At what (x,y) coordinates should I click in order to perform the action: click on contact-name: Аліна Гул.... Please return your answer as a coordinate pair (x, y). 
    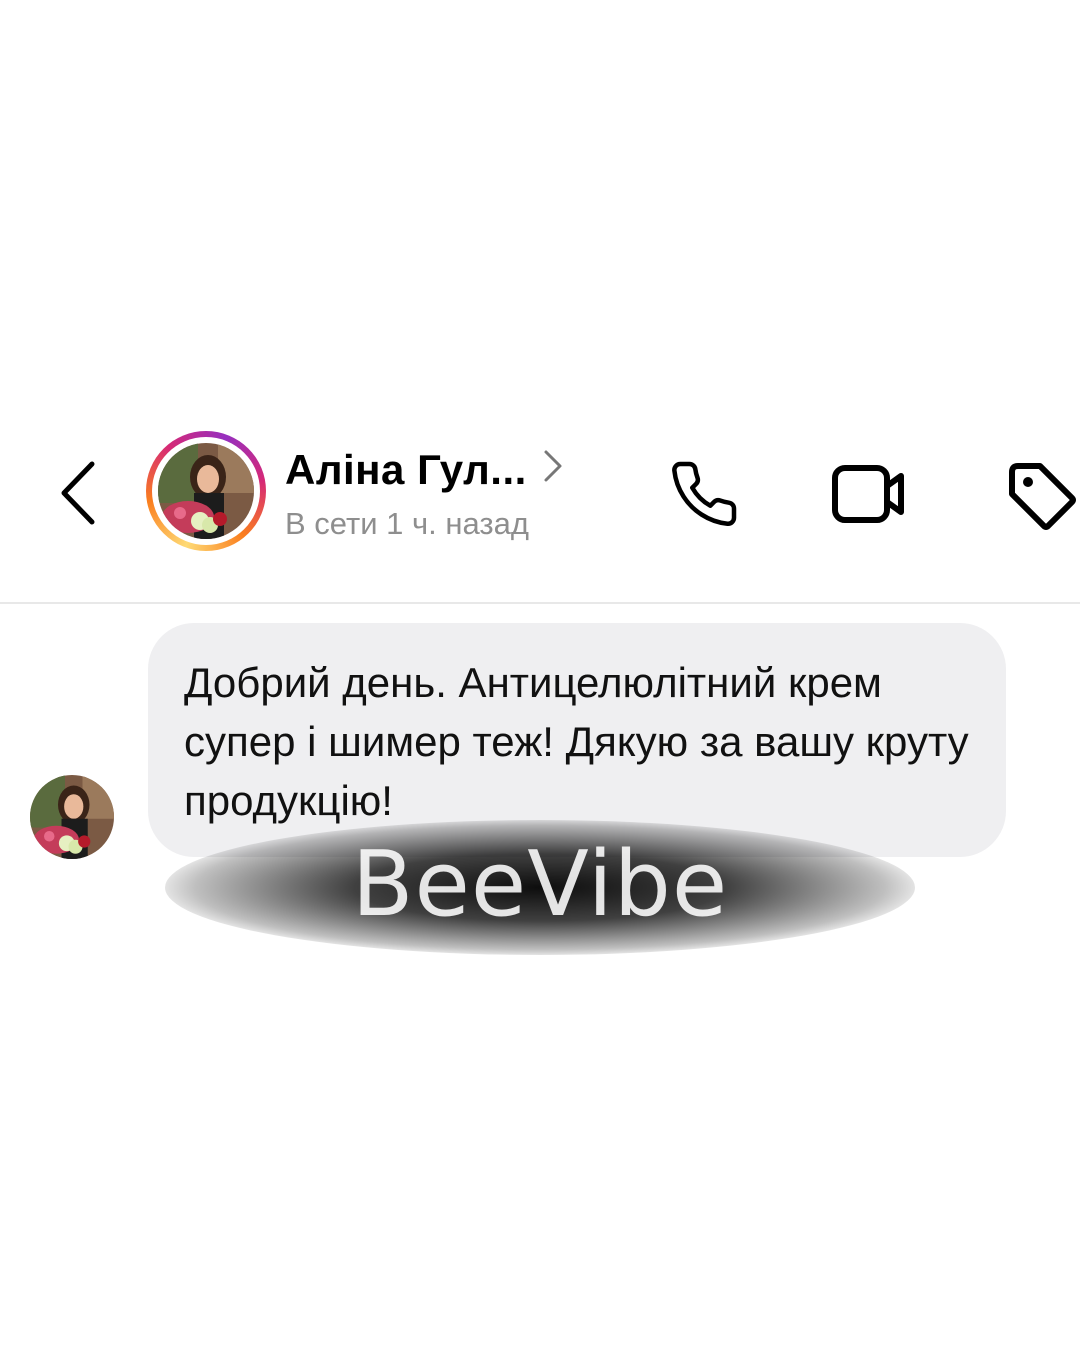
    Looking at the image, I should click on (406, 469).